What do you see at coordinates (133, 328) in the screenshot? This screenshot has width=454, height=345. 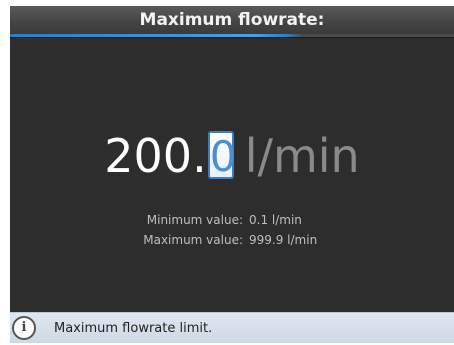 I see `status-message: Maximum flowrate limit.` at bounding box center [133, 328].